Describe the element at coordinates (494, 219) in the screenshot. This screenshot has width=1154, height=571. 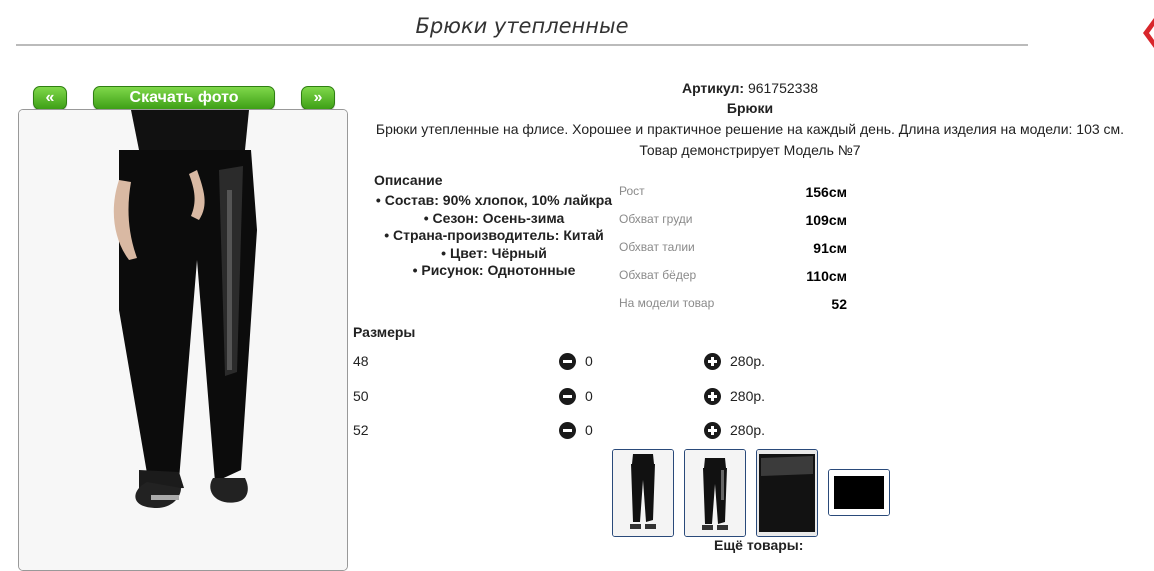
I see `description-item: Сезон: Осень-зима` at that location.